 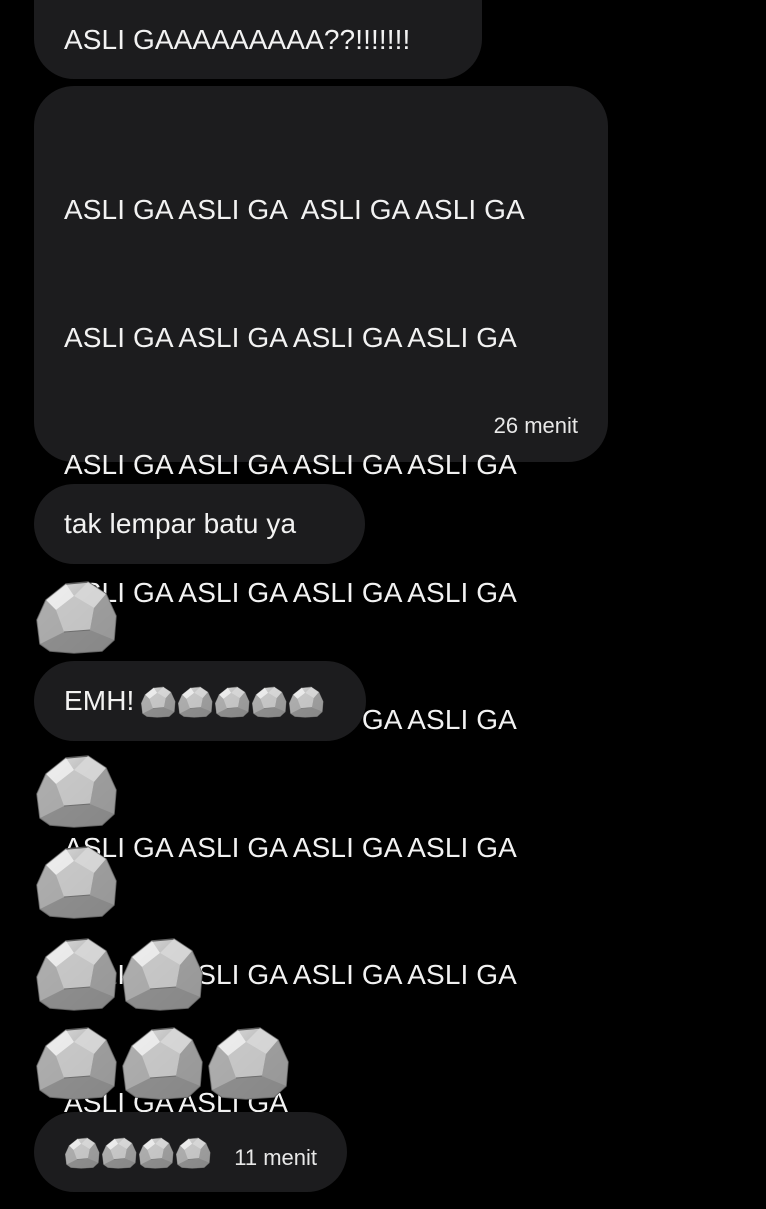 What do you see at coordinates (275, 1157) in the screenshot?
I see `message-timestamp: 11 menit` at bounding box center [275, 1157].